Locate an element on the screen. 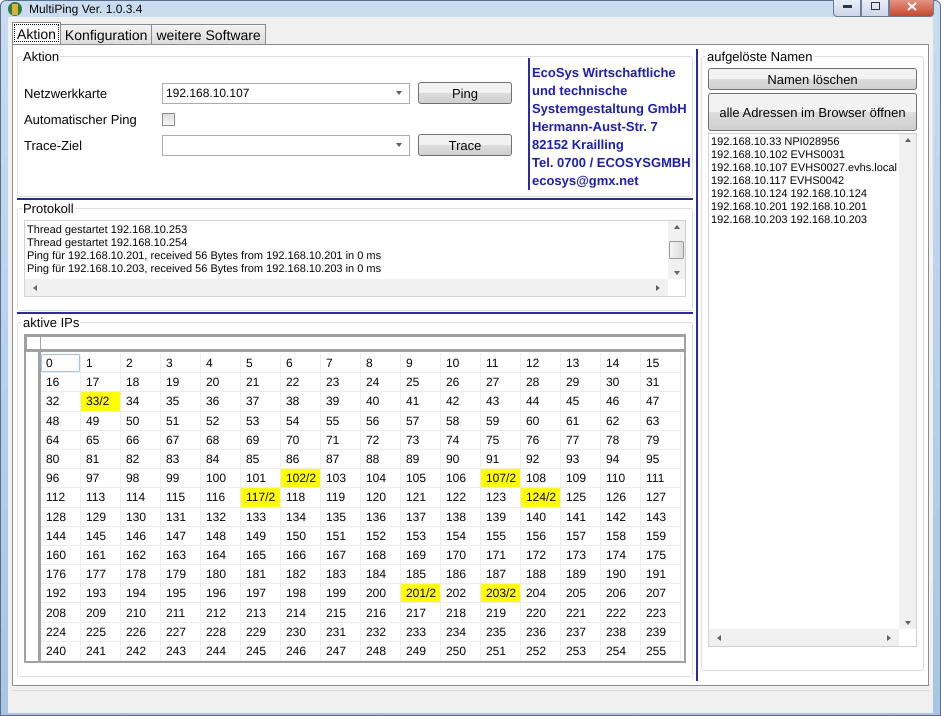  ip-cell: 78 is located at coordinates (621, 440).